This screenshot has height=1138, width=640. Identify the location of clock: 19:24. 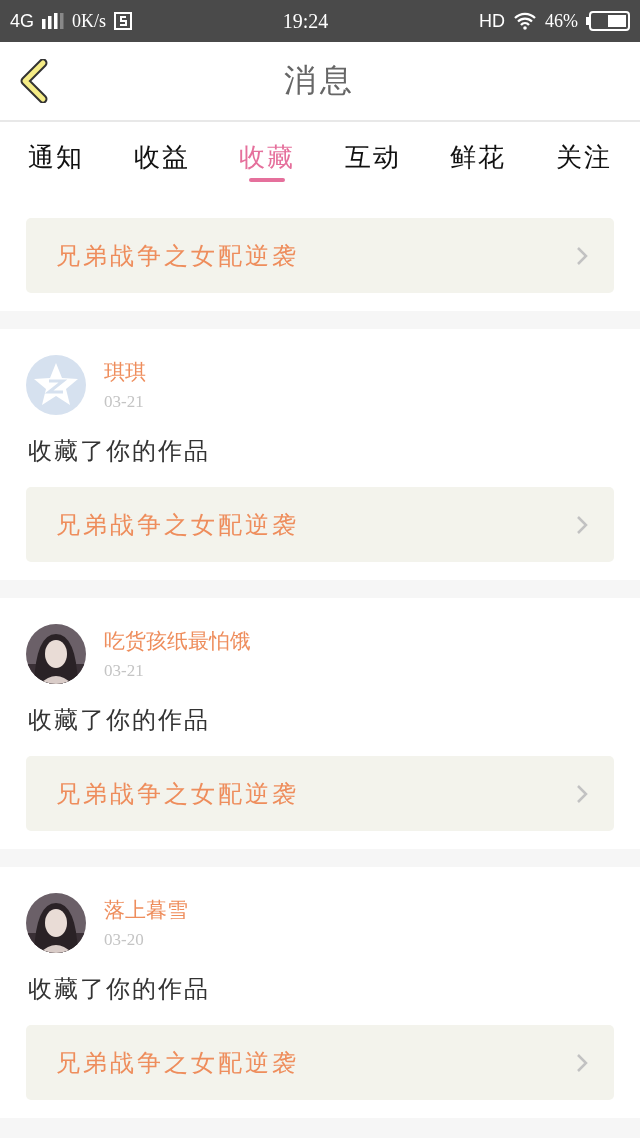
(305, 21).